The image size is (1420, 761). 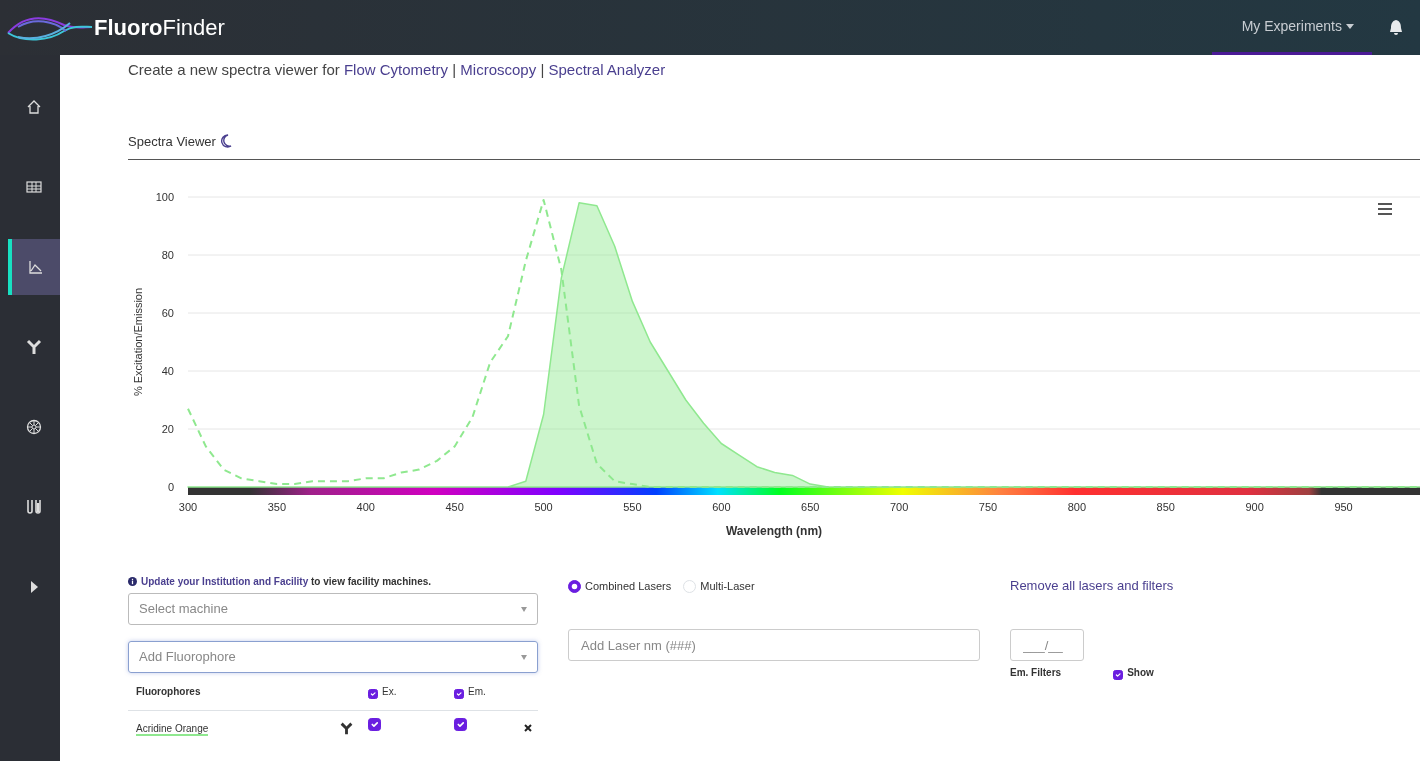 What do you see at coordinates (628, 586) in the screenshot?
I see `laser-mode-label: Combined Lasers` at bounding box center [628, 586].